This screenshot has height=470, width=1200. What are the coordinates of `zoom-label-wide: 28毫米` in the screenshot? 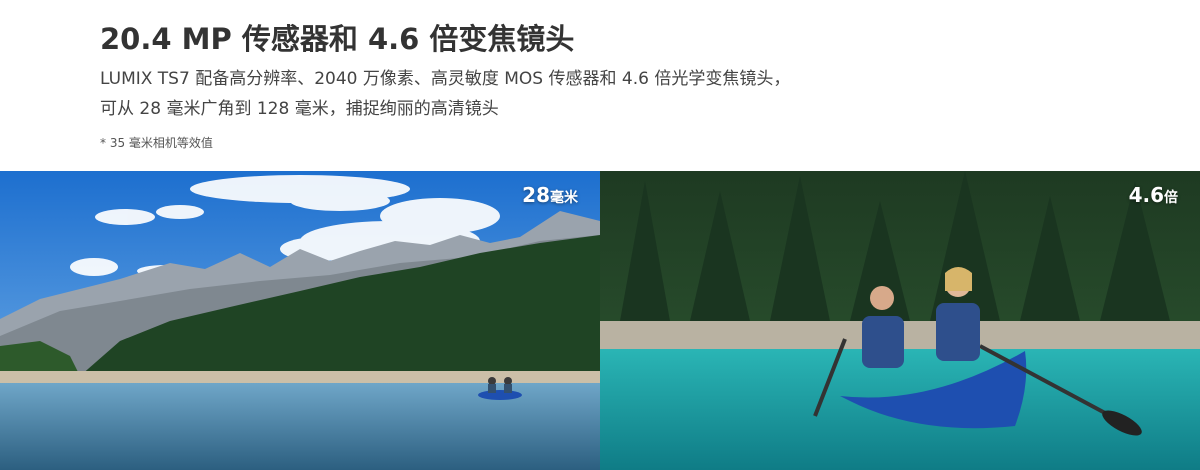 It's located at (550, 195).